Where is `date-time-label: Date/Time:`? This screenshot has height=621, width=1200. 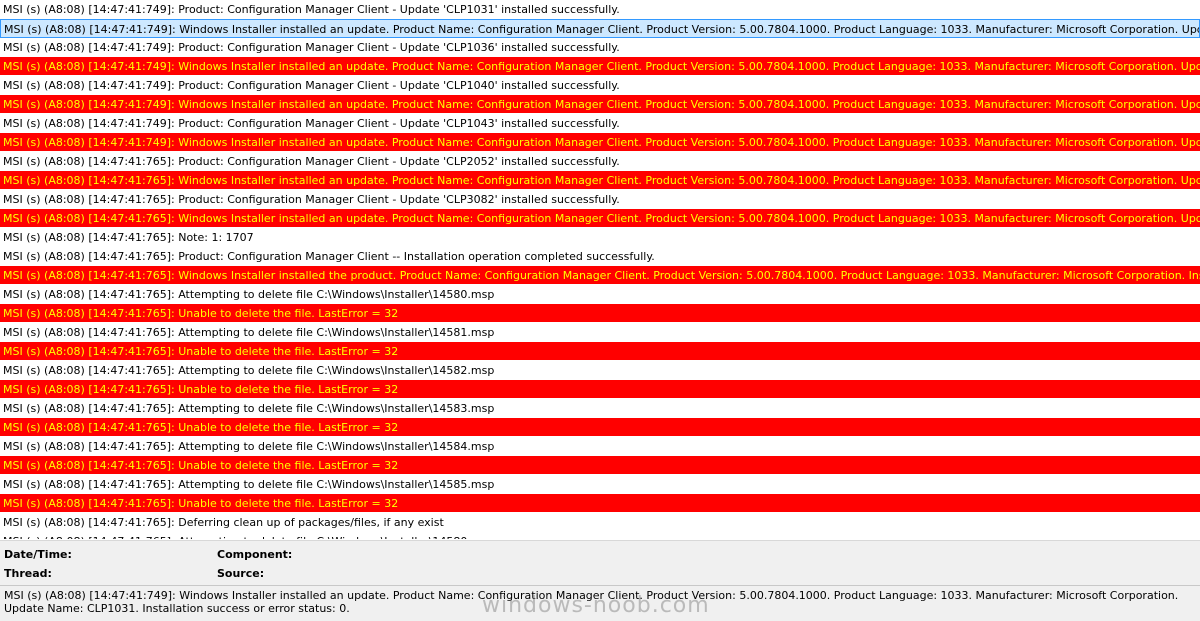 date-time-label: Date/Time: is located at coordinates (38, 554).